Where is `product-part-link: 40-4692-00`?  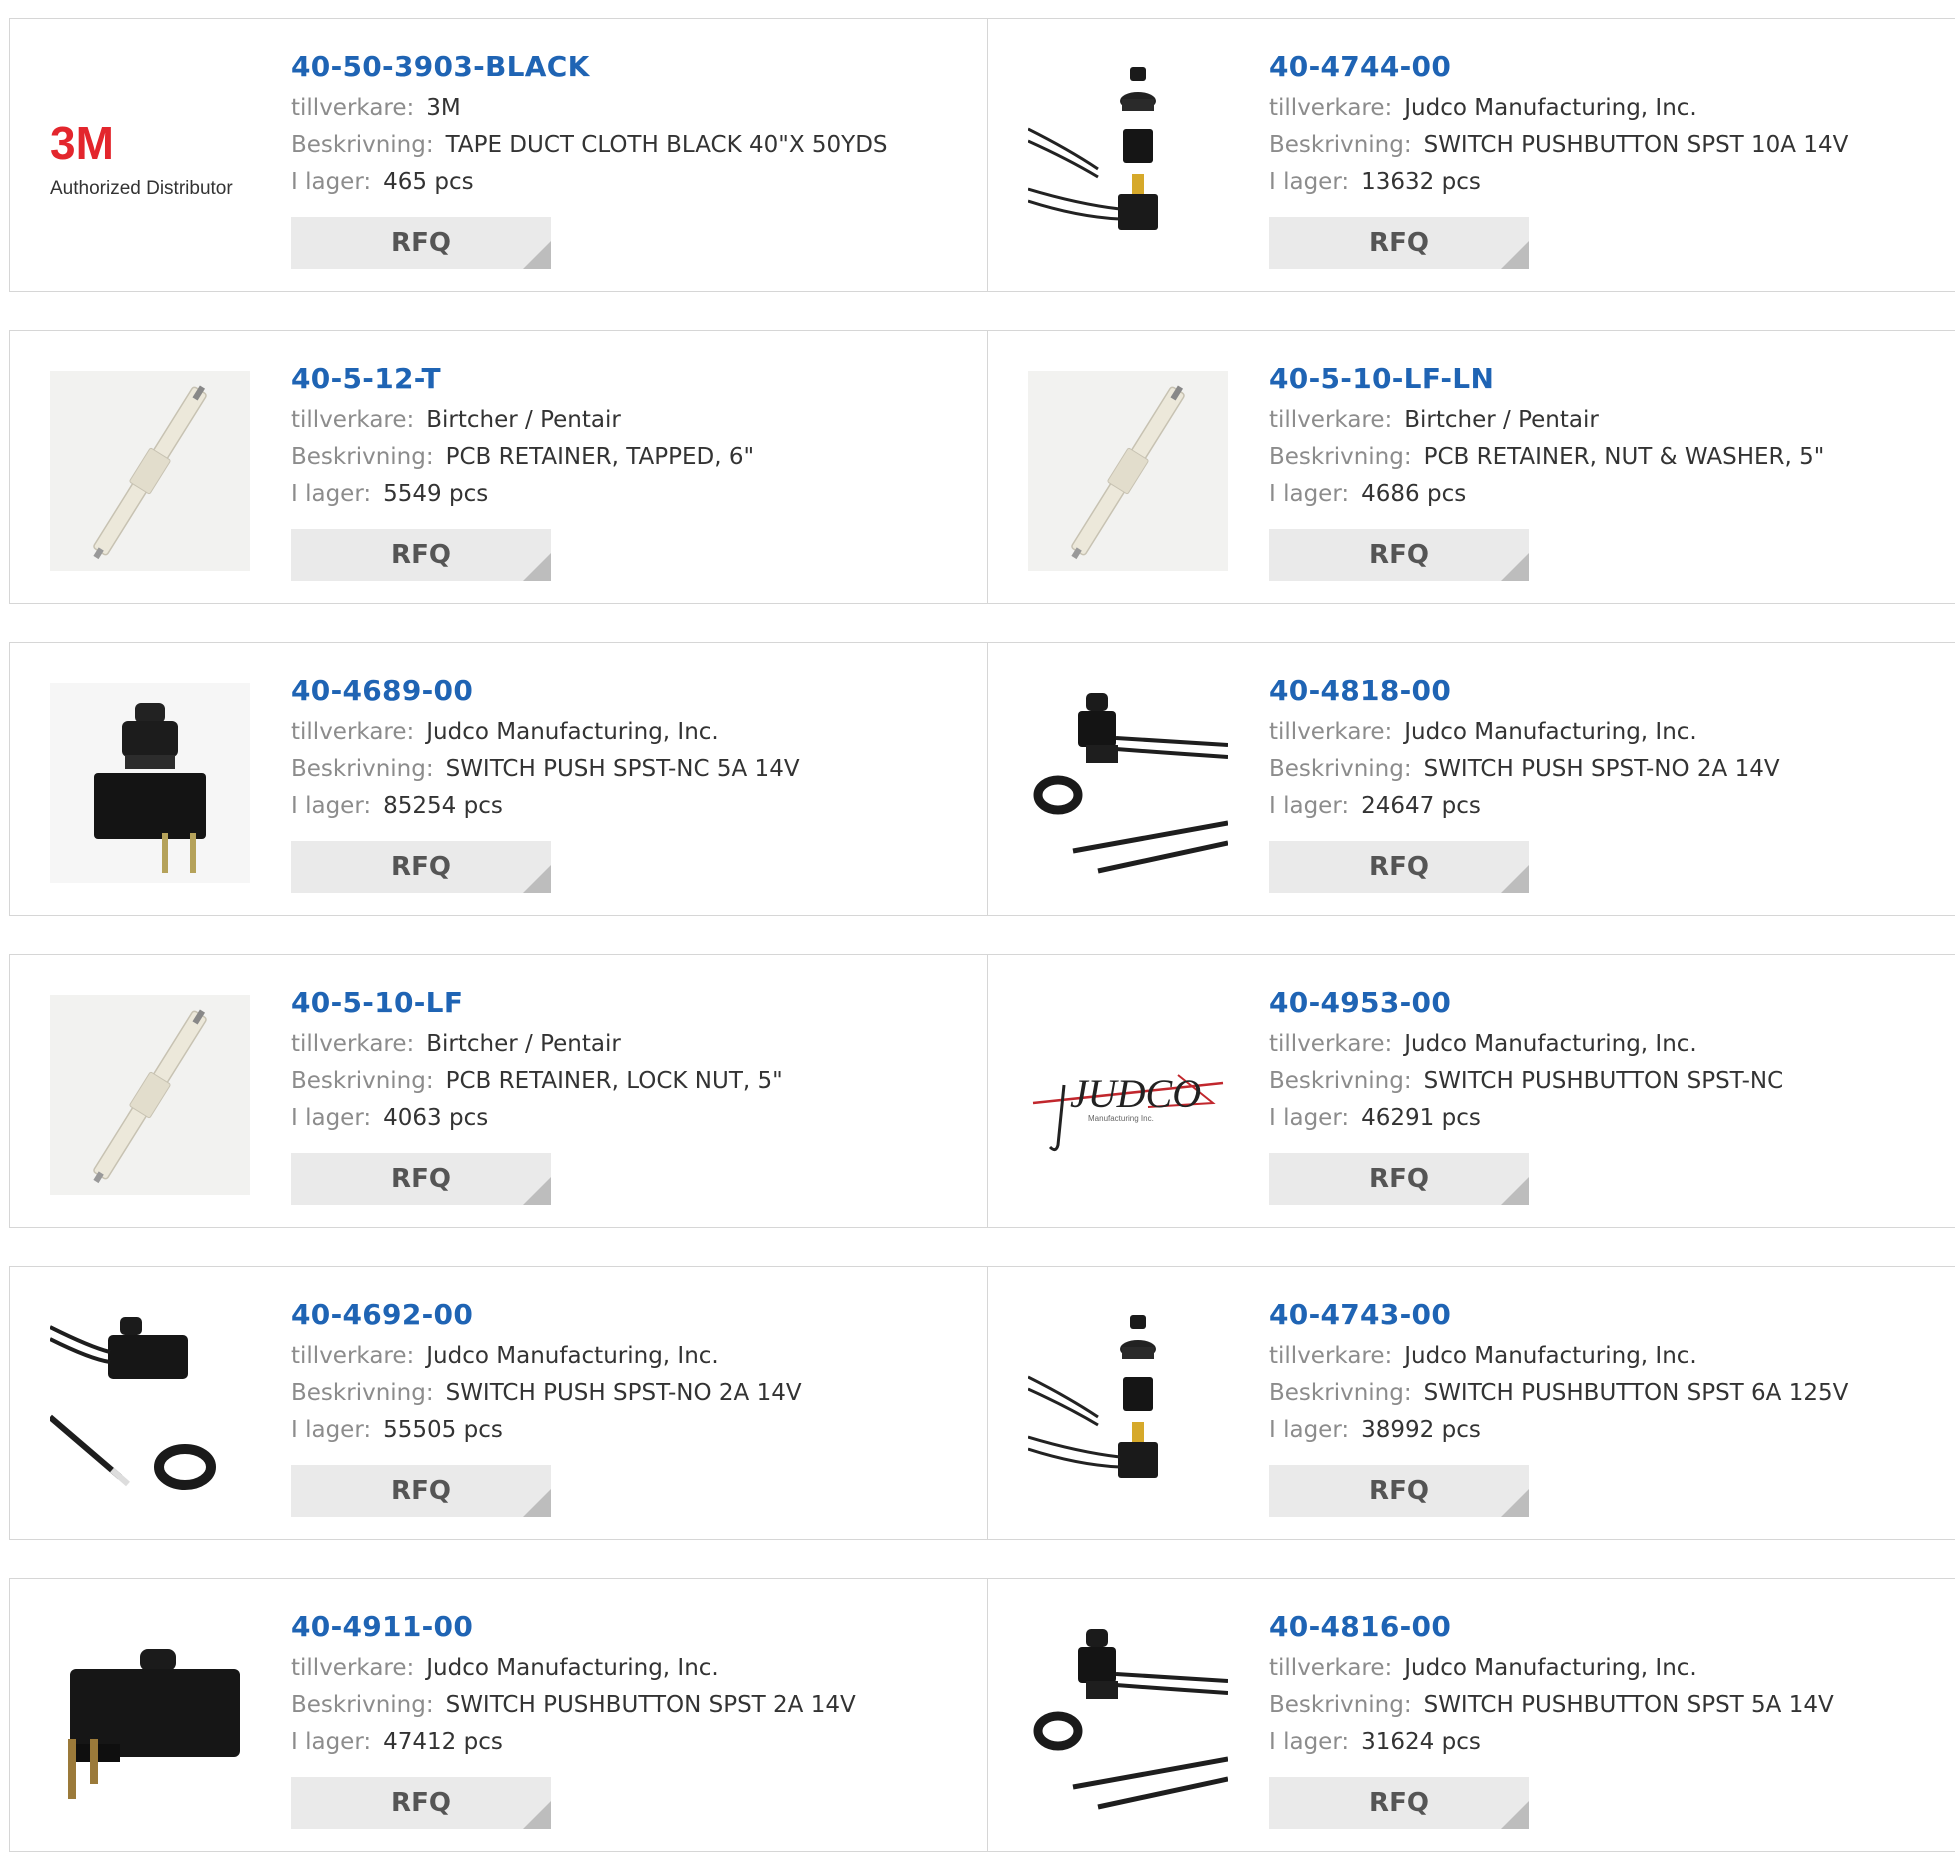 product-part-link: 40-4692-00 is located at coordinates (382, 1315).